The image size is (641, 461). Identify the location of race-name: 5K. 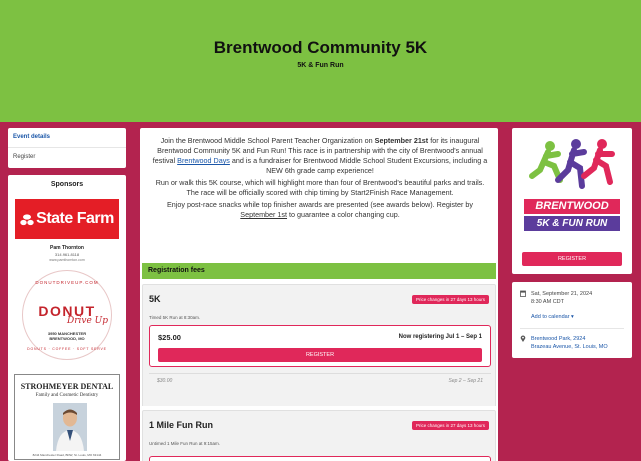
(155, 299).